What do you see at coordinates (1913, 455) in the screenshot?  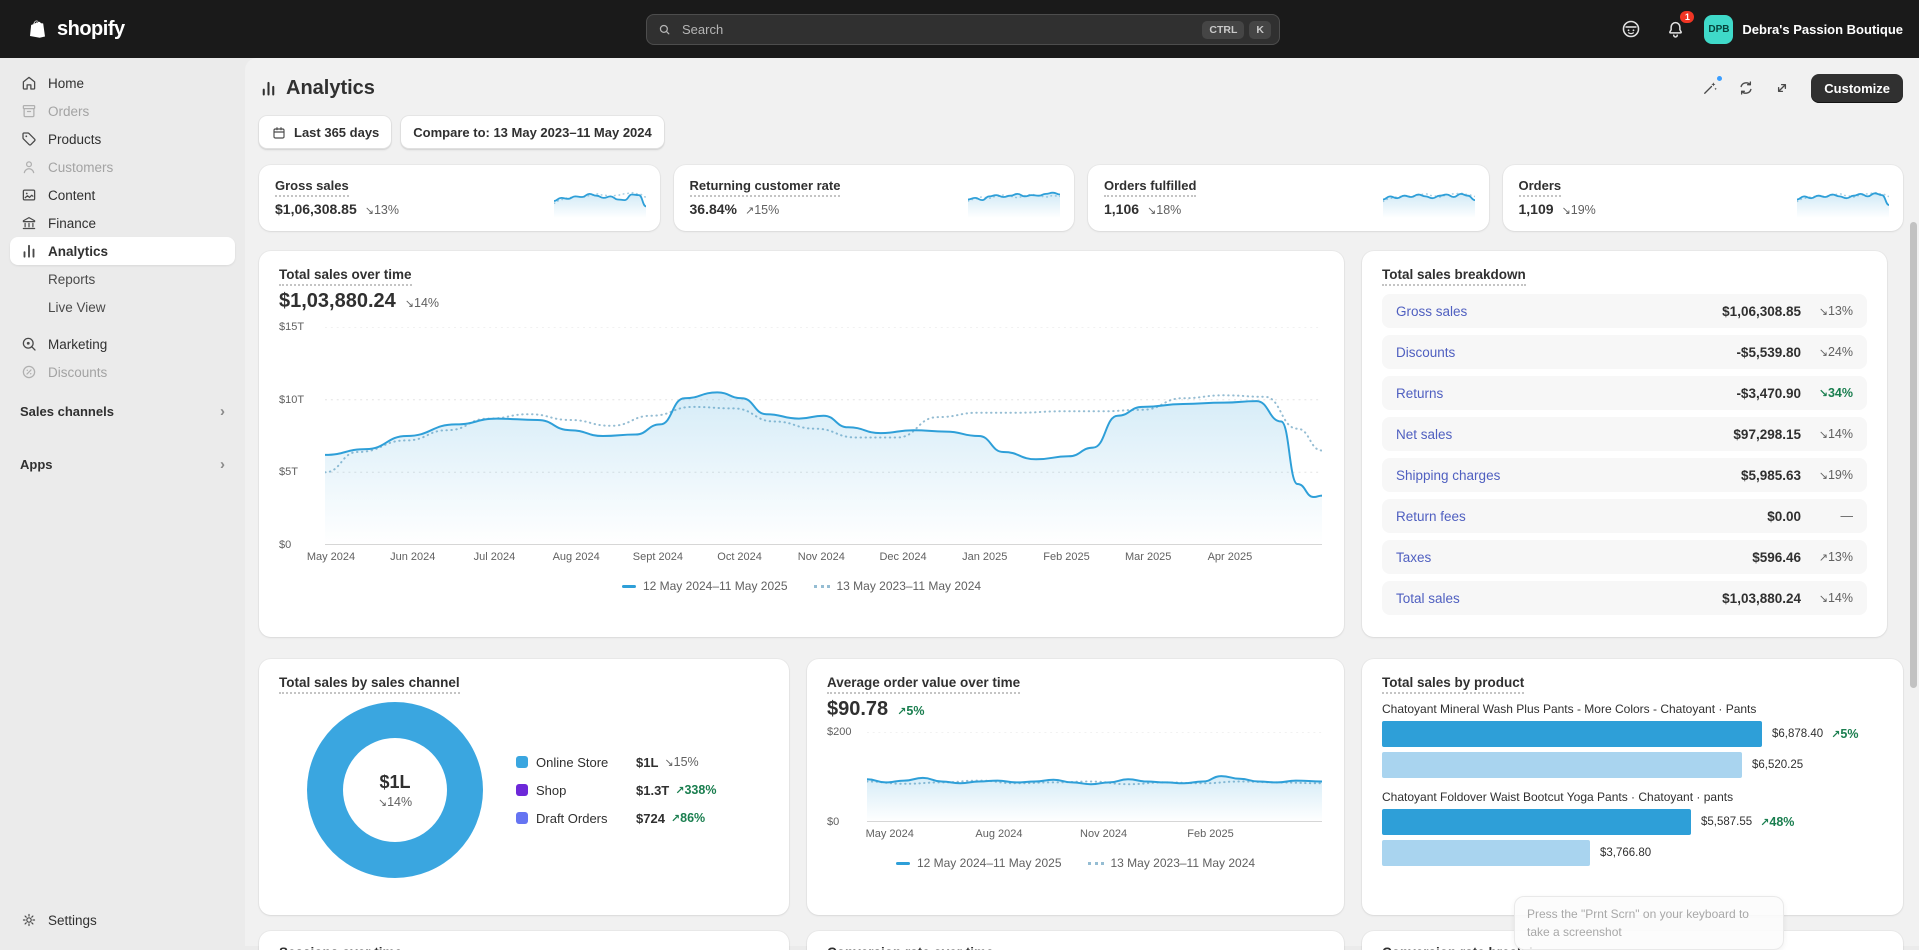 I see `vertical-scrollbar-thumb` at bounding box center [1913, 455].